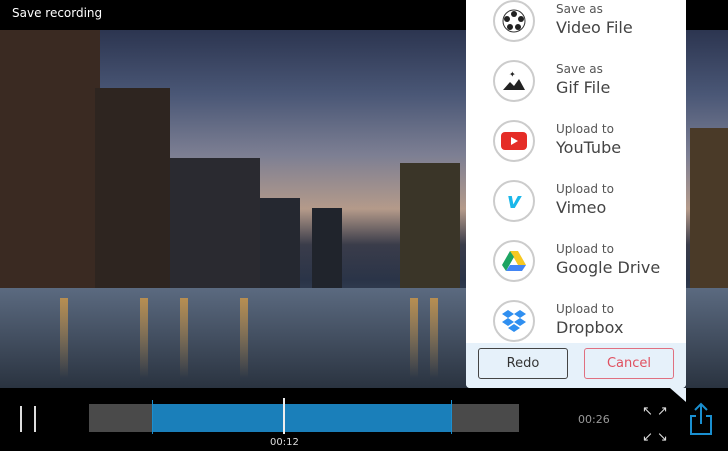  I want to click on timeline-track, so click(304, 416).